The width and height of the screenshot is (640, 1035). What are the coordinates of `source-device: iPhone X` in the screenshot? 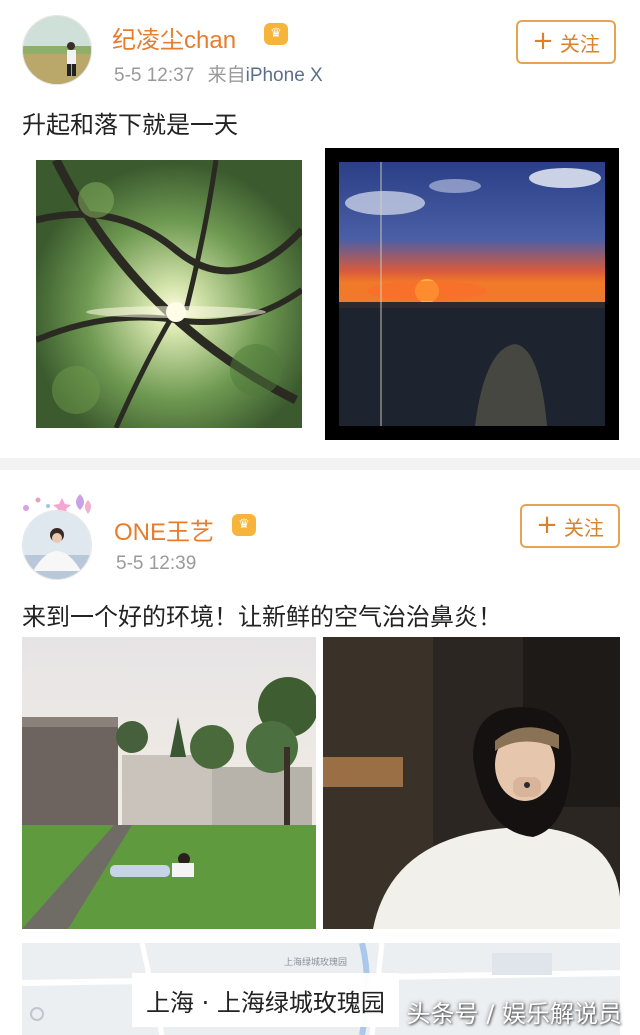 It's located at (284, 75).